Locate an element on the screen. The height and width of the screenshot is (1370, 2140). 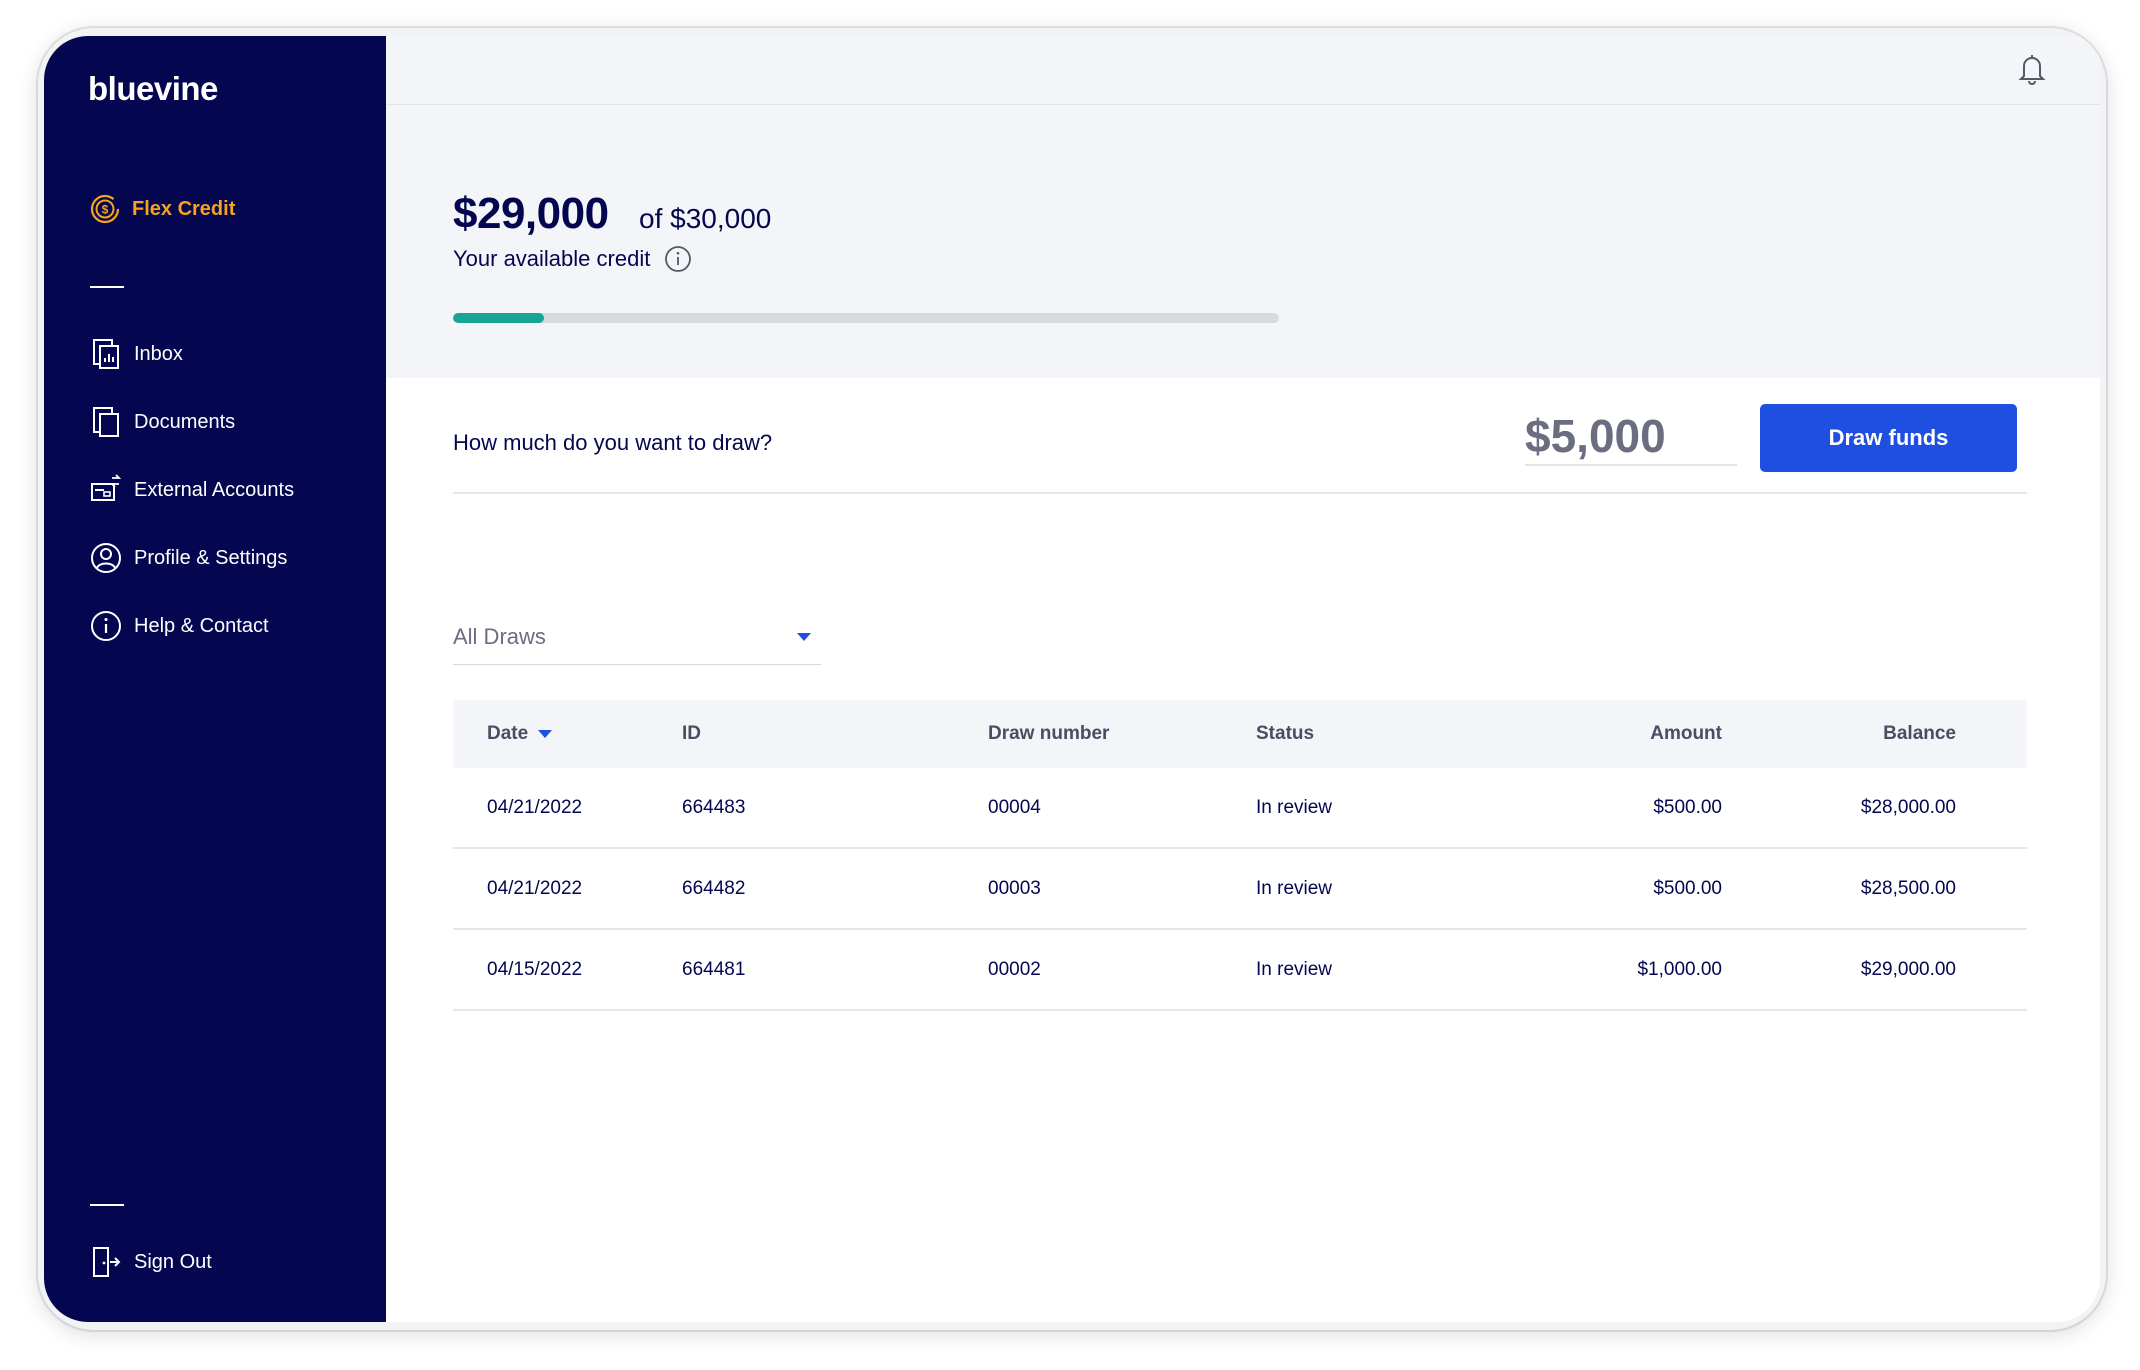
cell-date: 04/15/2022 is located at coordinates (535, 969).